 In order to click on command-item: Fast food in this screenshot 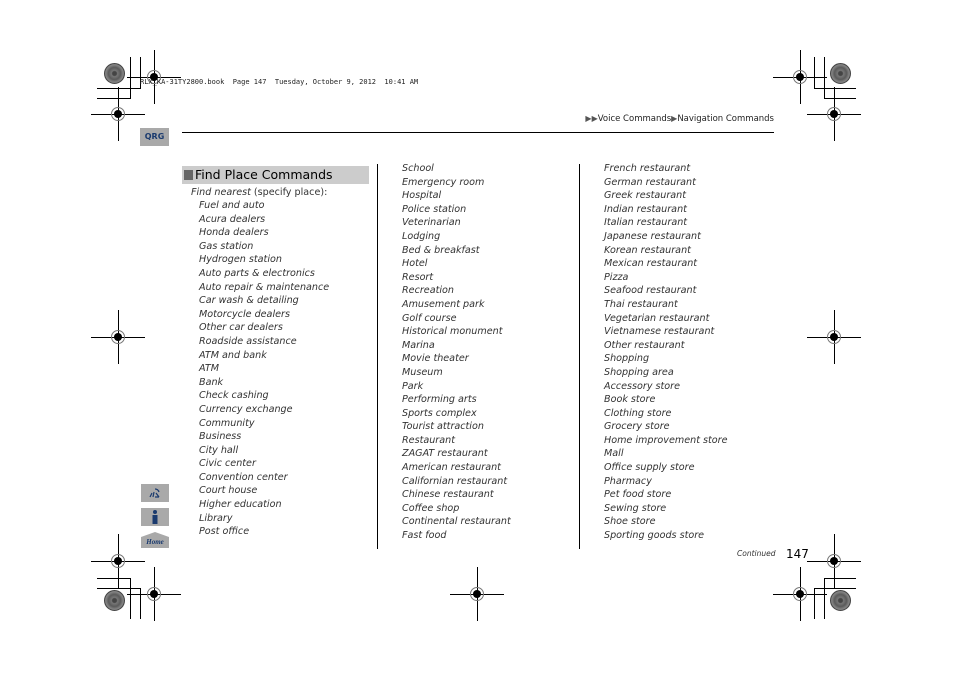, I will do `click(424, 536)`.